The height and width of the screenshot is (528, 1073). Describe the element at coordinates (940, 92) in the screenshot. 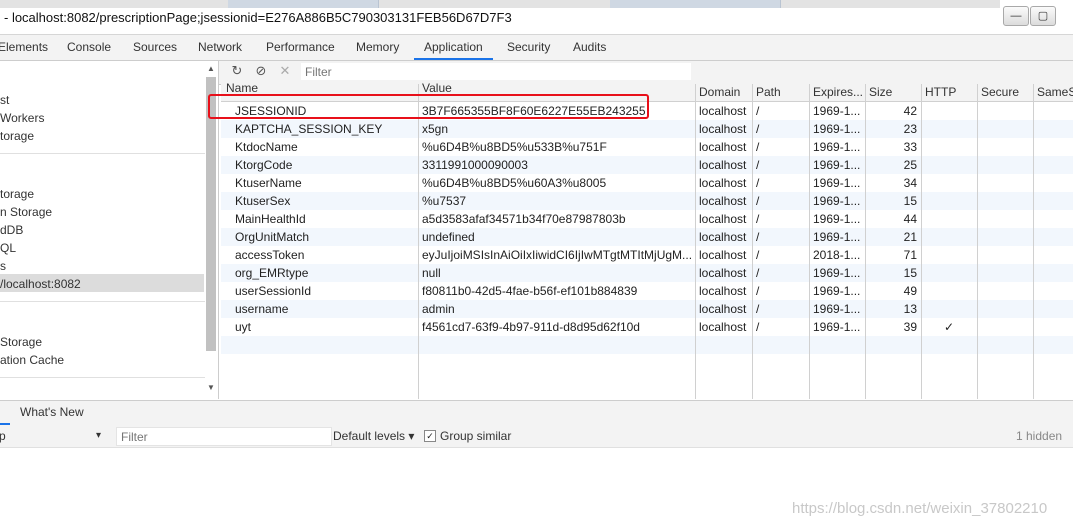

I see `column-header-http: HTTP` at that location.